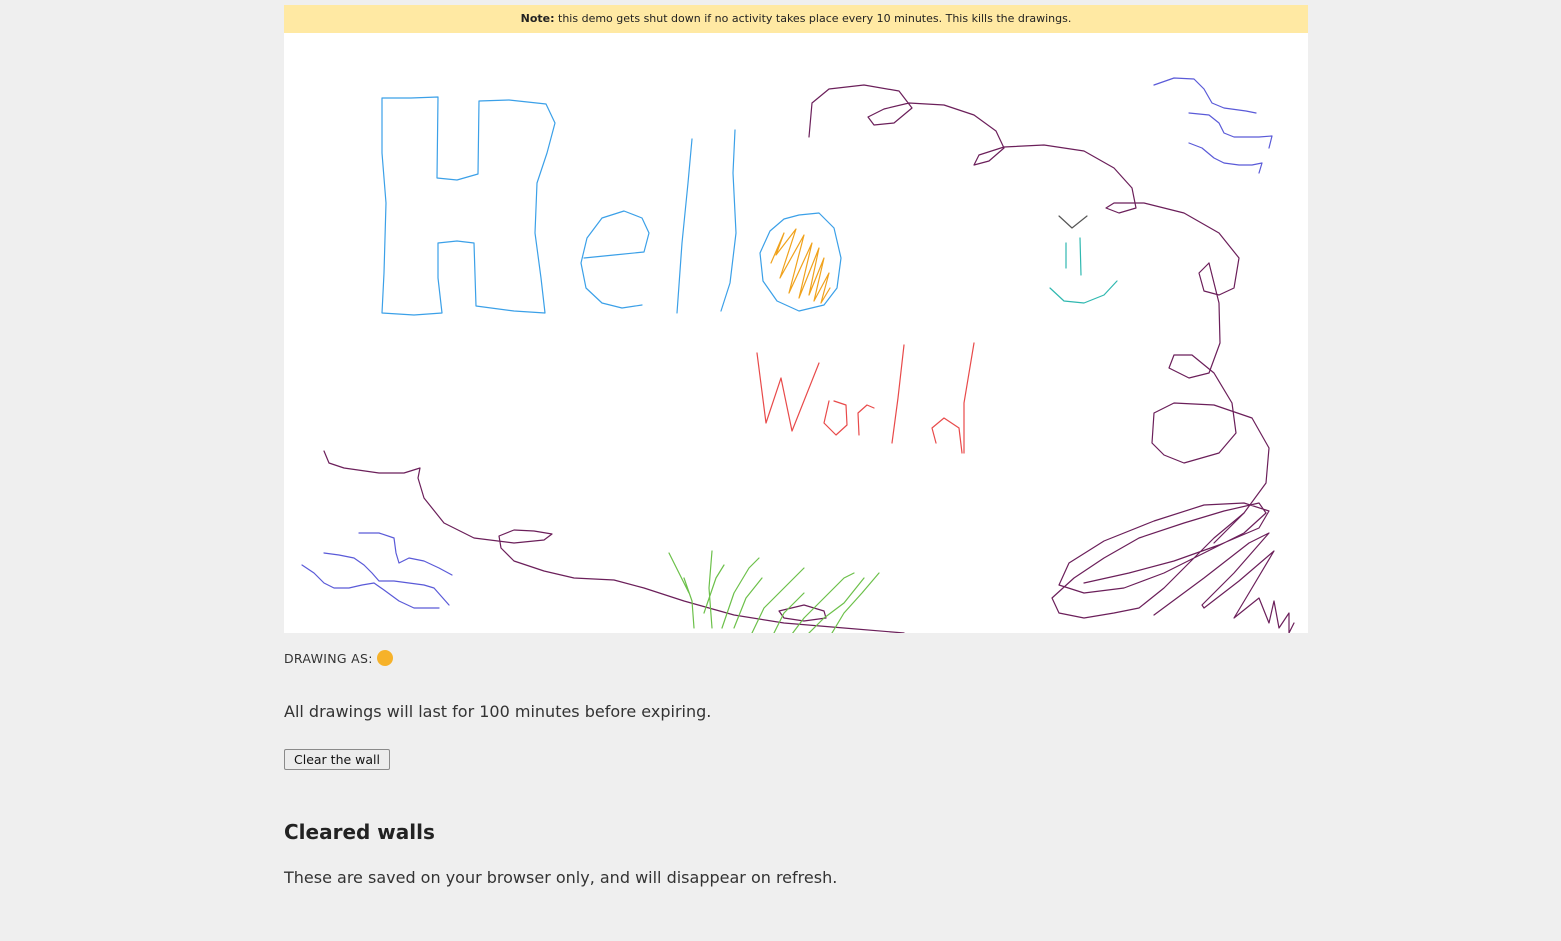 The height and width of the screenshot is (941, 1561). What do you see at coordinates (796, 658) in the screenshot?
I see `drawing-as-indicator: DRAWING AS:` at bounding box center [796, 658].